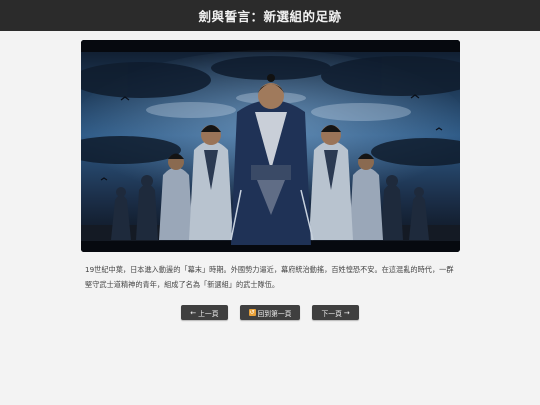 This screenshot has width=540, height=405. I want to click on next-page-label: 下一頁, so click(331, 313).